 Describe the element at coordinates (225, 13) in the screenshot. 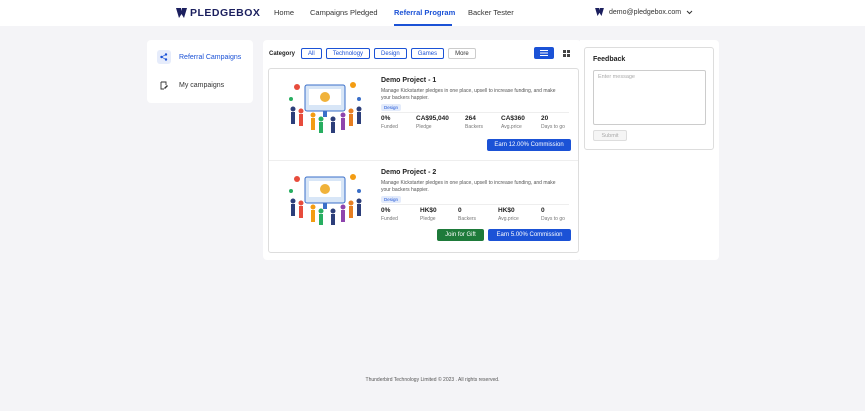

I see `brand-name: PLEDGEBOX` at that location.